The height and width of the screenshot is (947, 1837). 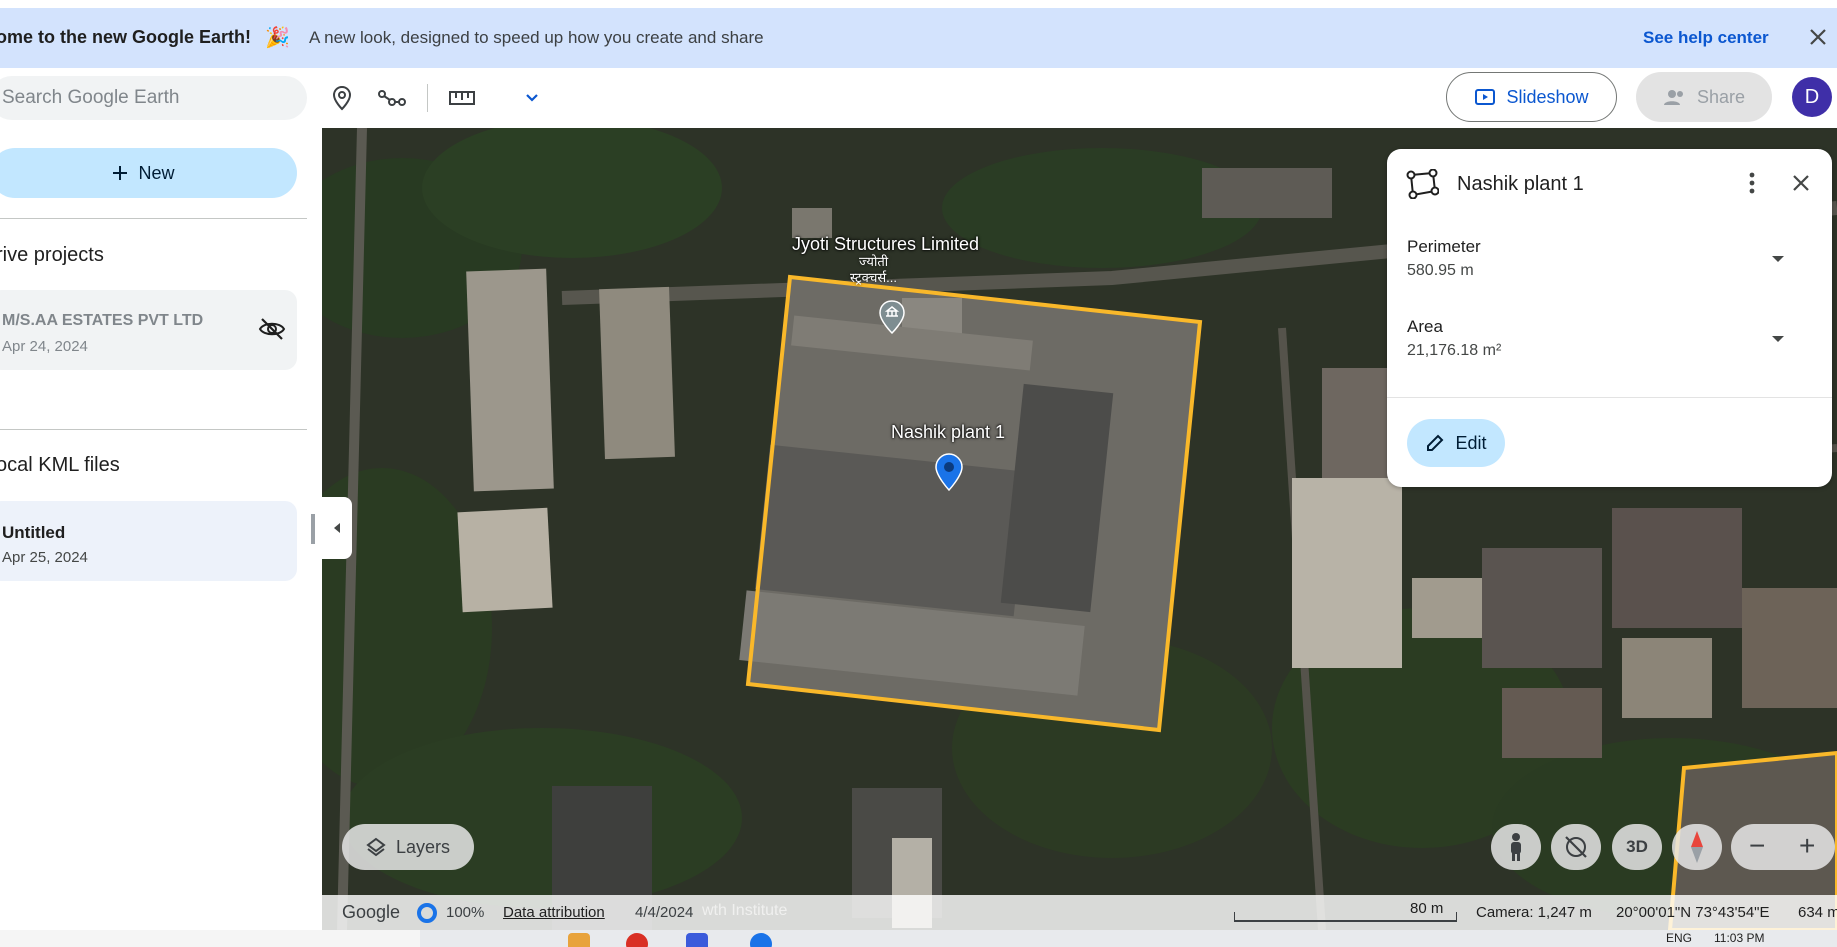 I want to click on people-icon, so click(x=1673, y=97).